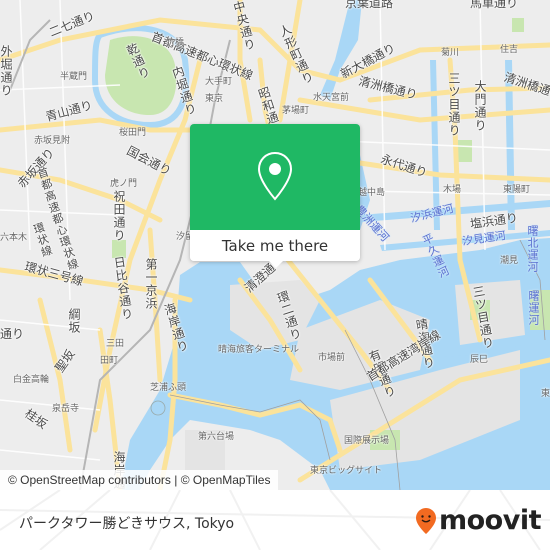 This screenshot has height=550, width=550. I want to click on location-popup: Take me there, so click(275, 196).